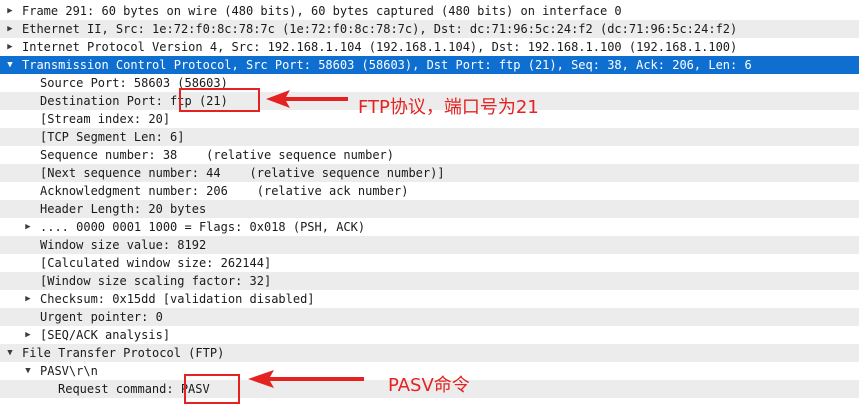 Image resolution: width=859 pixels, height=418 pixels. Describe the element at coordinates (429, 299) in the screenshot. I see `field-tree-row: ▶ Checksum: 0x15dd [validation disabled]` at that location.